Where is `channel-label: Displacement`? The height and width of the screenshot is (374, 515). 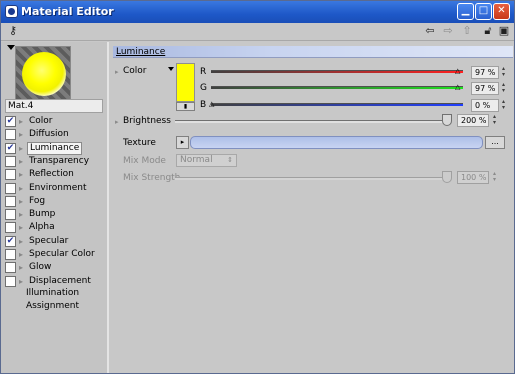 channel-label: Displacement is located at coordinates (60, 280).